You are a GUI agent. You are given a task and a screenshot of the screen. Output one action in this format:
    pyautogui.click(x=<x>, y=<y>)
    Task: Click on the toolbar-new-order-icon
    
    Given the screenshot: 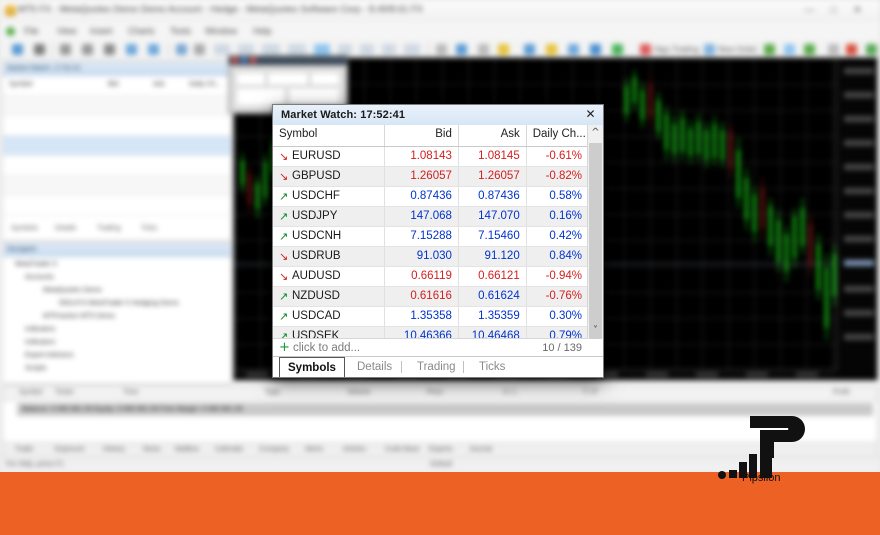 What is the action you would take?
    pyautogui.click(x=709, y=49)
    